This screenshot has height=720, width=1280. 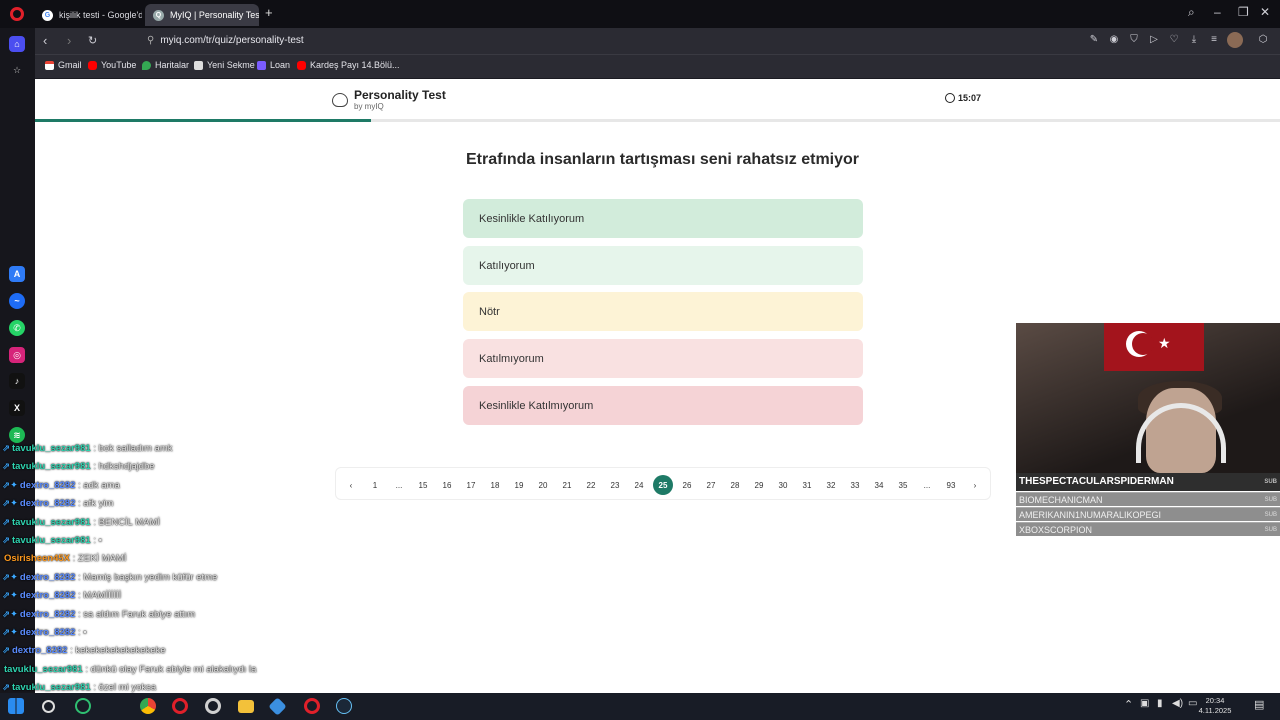 I want to click on page-93-button: 93, so click(x=951, y=485).